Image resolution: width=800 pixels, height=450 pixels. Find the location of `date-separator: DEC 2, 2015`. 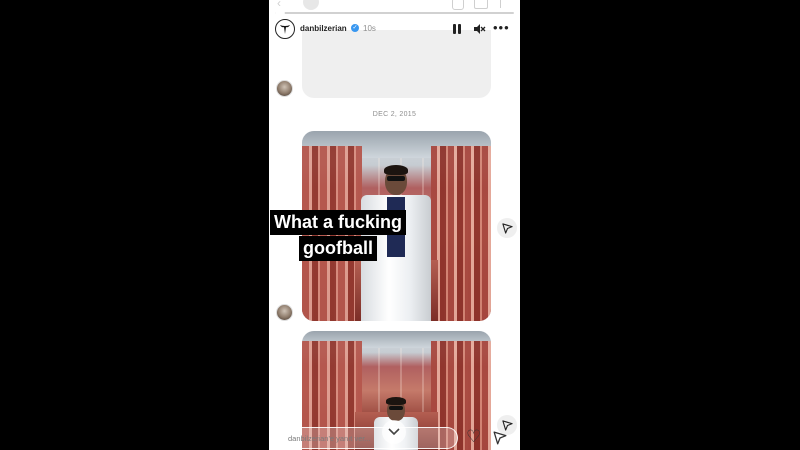

date-separator: DEC 2, 2015 is located at coordinates (394, 114).